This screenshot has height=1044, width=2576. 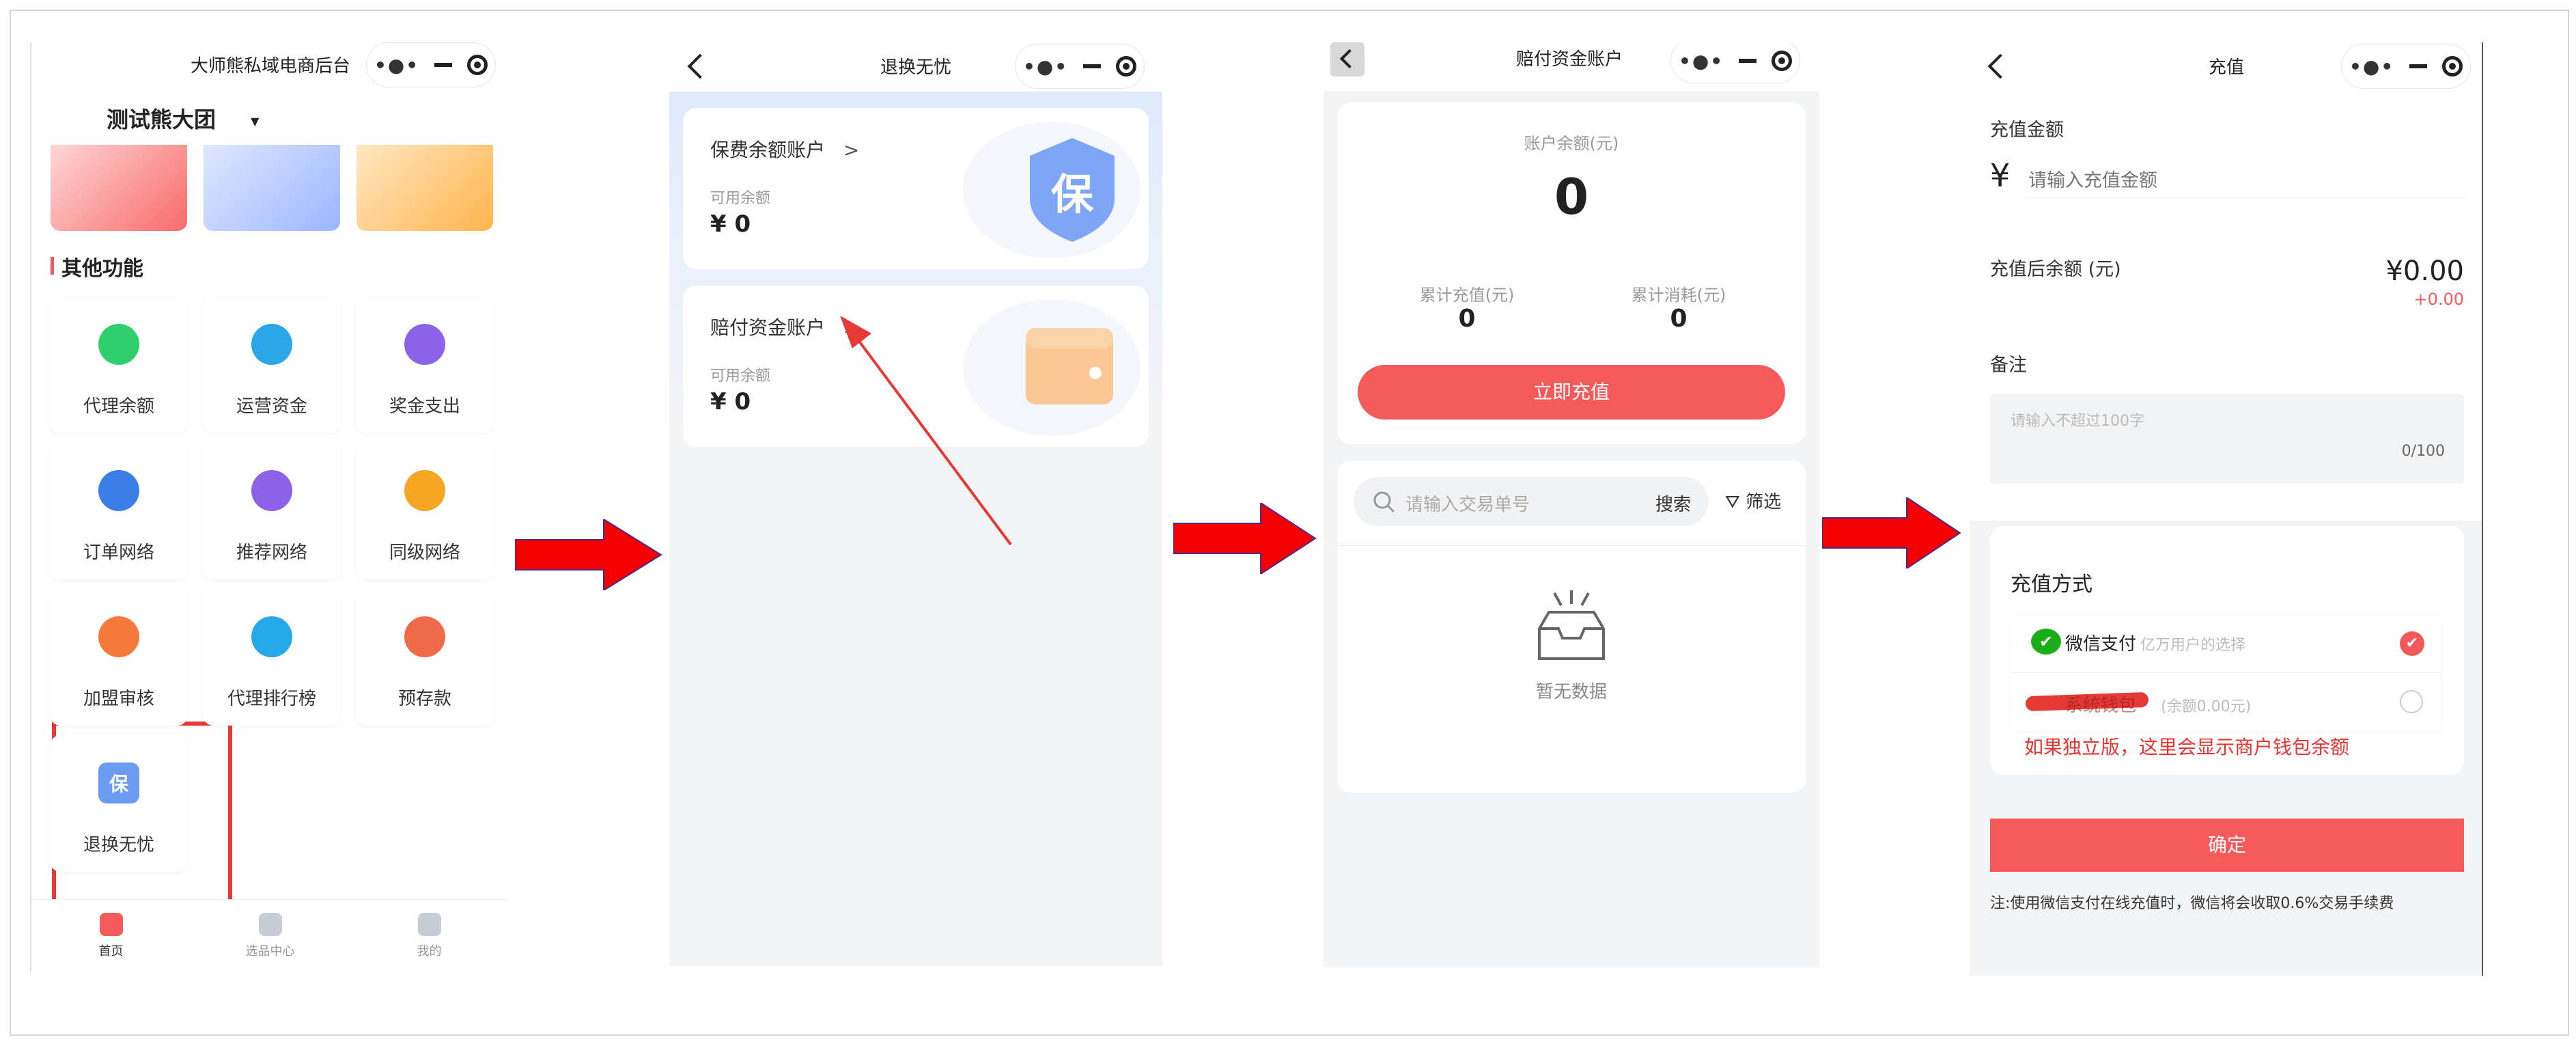 I want to click on transaction-card: 请输入交易单号 搜索 ⛛ 筛选 暂无数据, so click(x=1572, y=627).